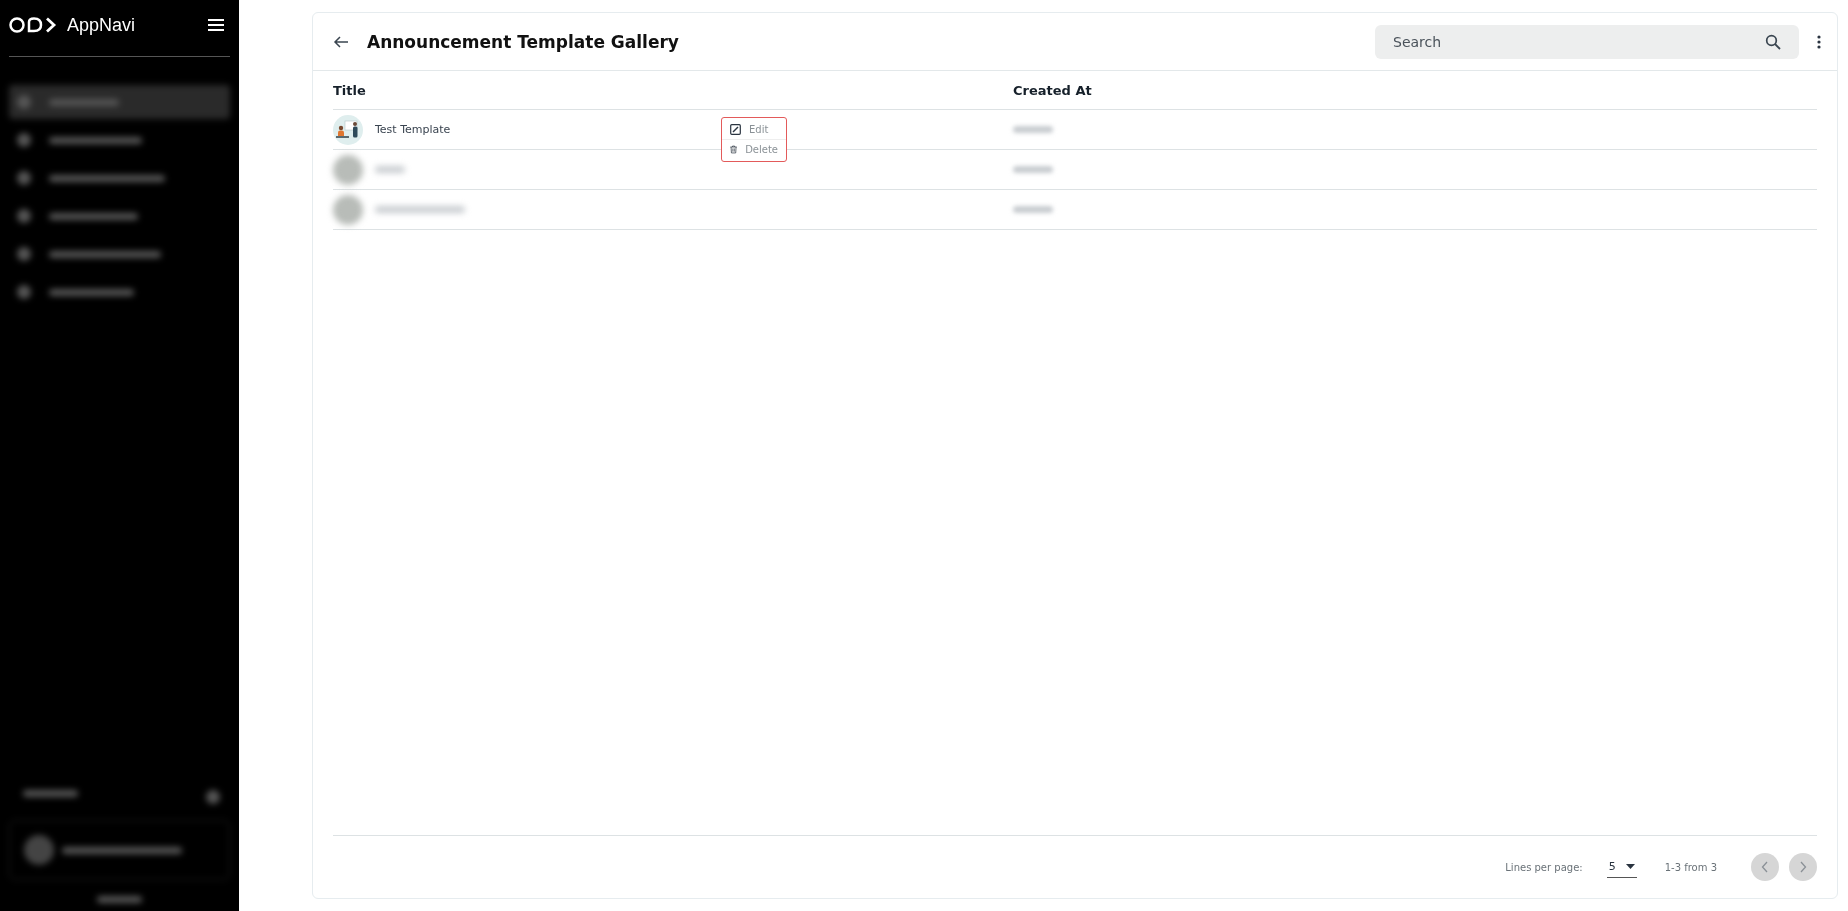  What do you see at coordinates (734, 149) in the screenshot?
I see `trash-icon` at bounding box center [734, 149].